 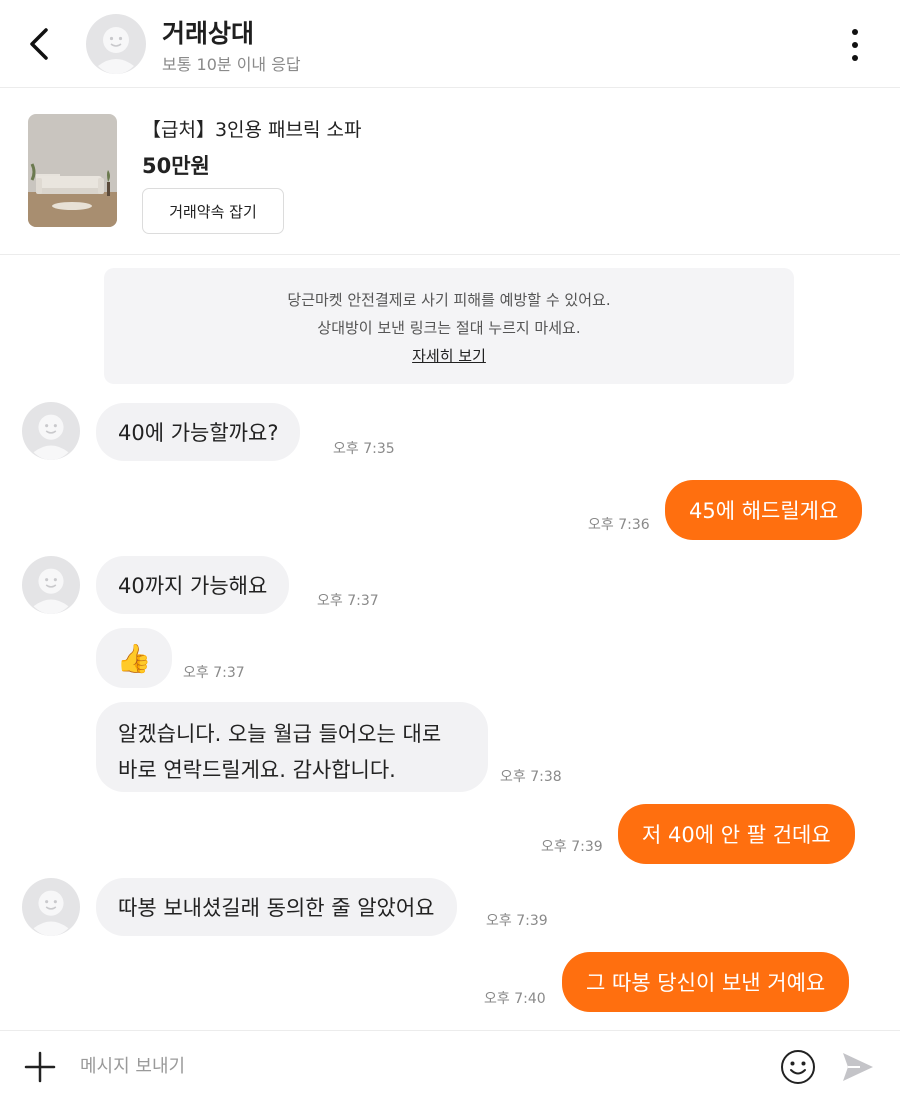 I want to click on message-time: 오후 7:38, so click(x=531, y=777).